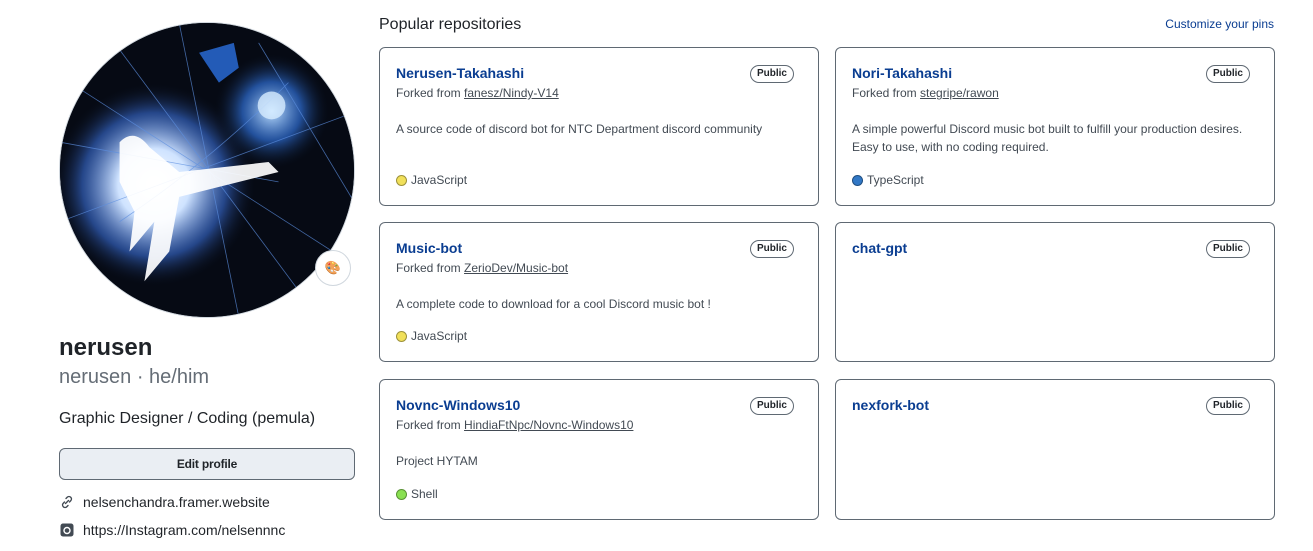  What do you see at coordinates (106, 347) in the screenshot?
I see `profile-name: nerusen` at bounding box center [106, 347].